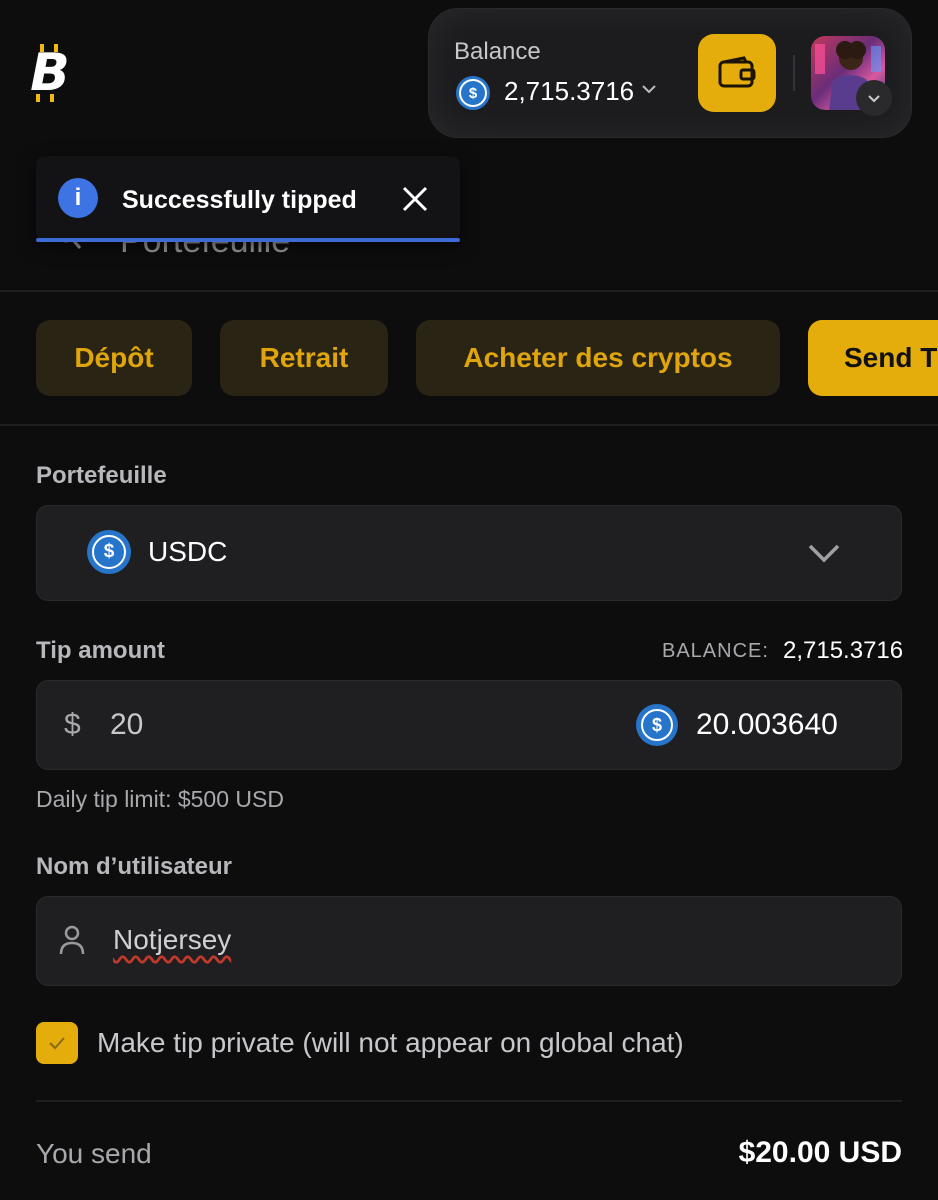 This screenshot has height=1200, width=938. I want to click on you-send-value: $20.00 USD, so click(820, 1152).